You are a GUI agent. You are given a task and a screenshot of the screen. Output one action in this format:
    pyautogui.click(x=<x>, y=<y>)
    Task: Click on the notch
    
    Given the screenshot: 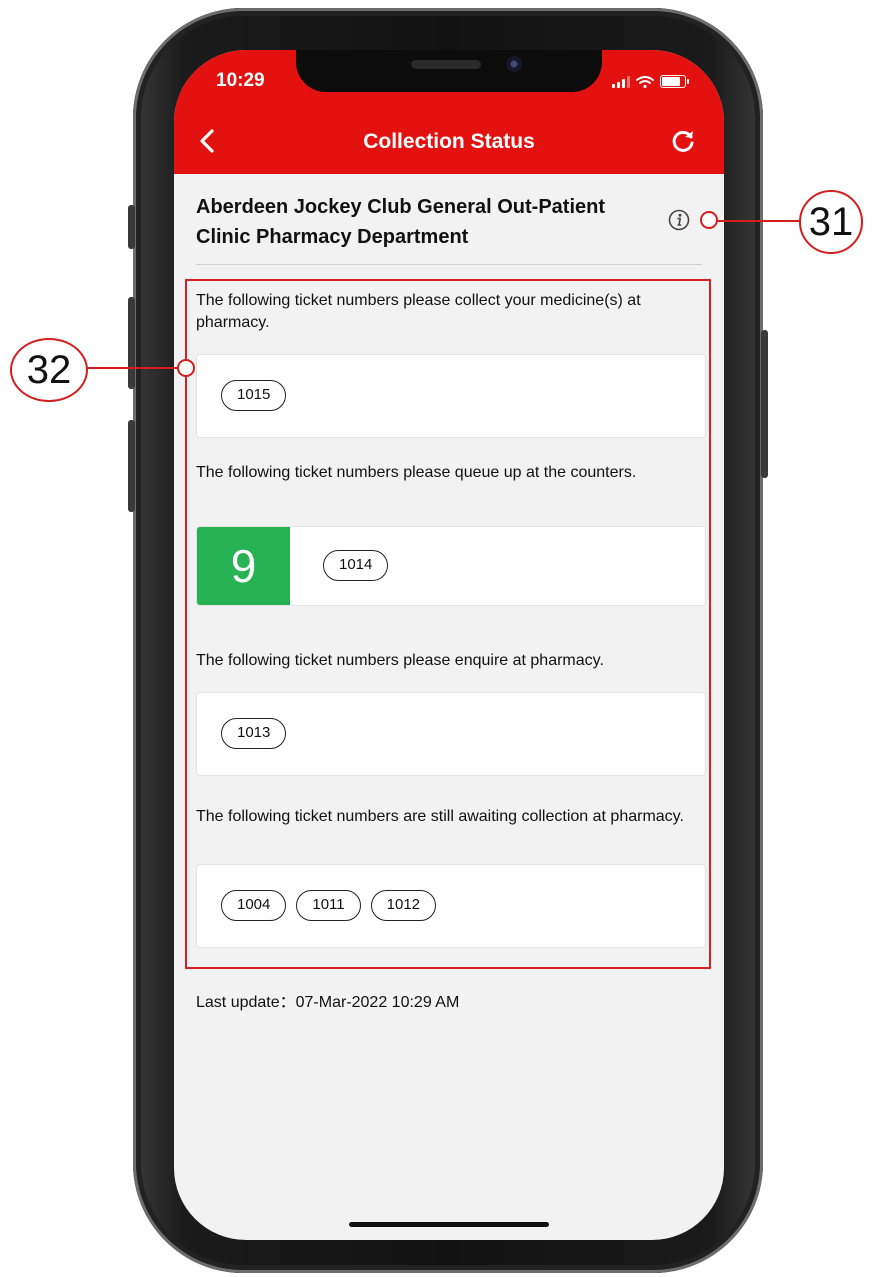 What is the action you would take?
    pyautogui.click(x=449, y=71)
    